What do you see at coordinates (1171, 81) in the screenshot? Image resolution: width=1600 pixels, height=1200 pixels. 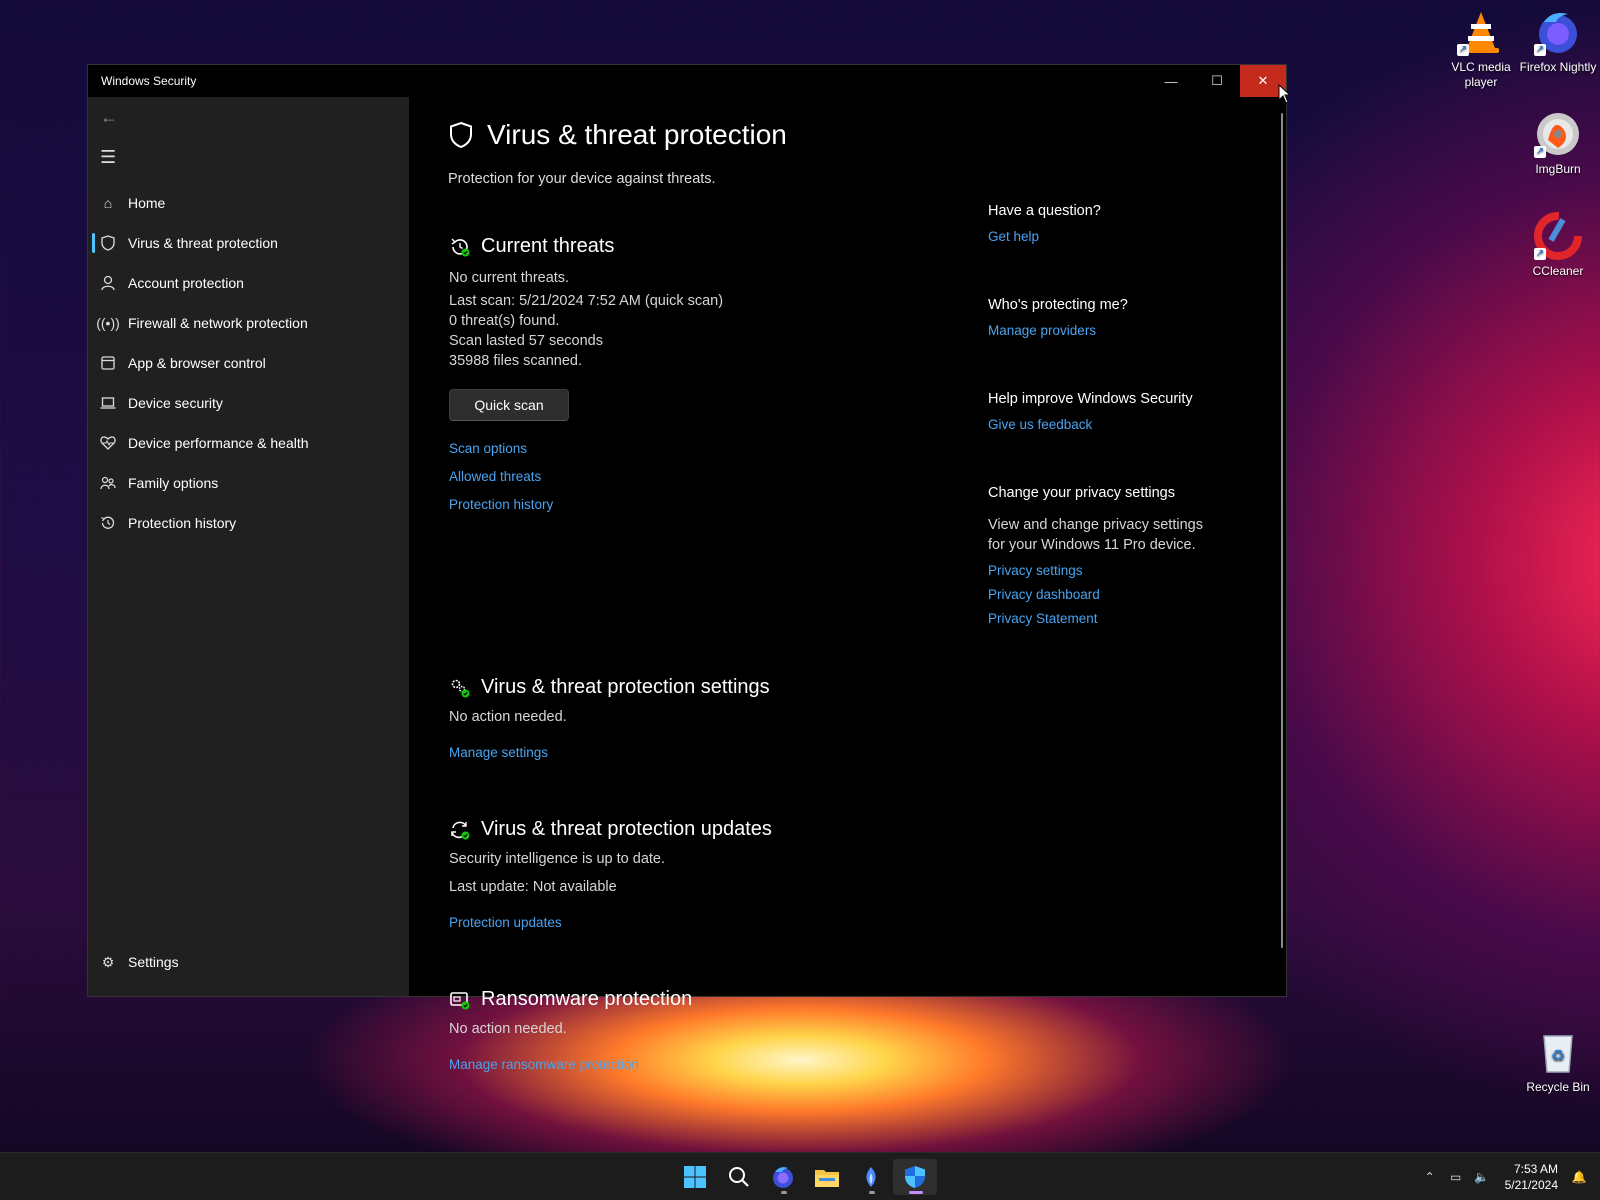 I see `minimize-button: —` at bounding box center [1171, 81].